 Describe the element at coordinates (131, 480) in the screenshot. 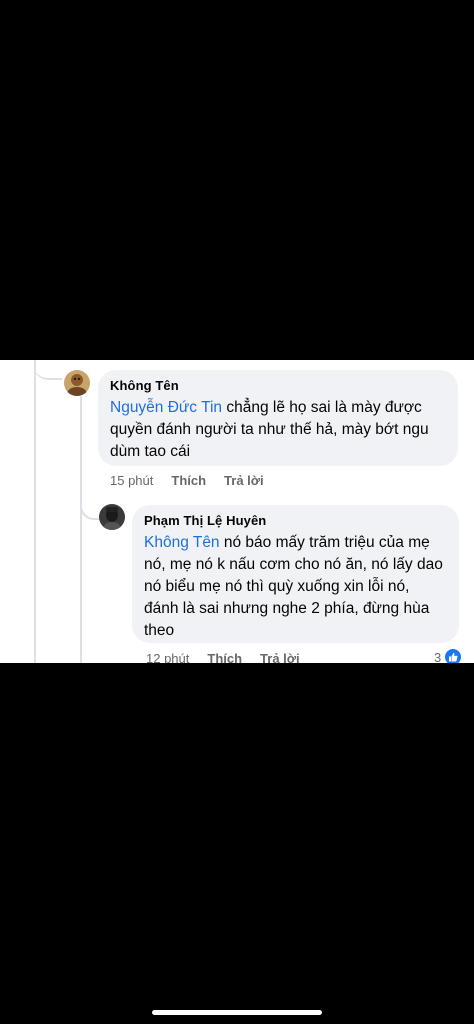

I see `comment-time: 15 phút` at that location.